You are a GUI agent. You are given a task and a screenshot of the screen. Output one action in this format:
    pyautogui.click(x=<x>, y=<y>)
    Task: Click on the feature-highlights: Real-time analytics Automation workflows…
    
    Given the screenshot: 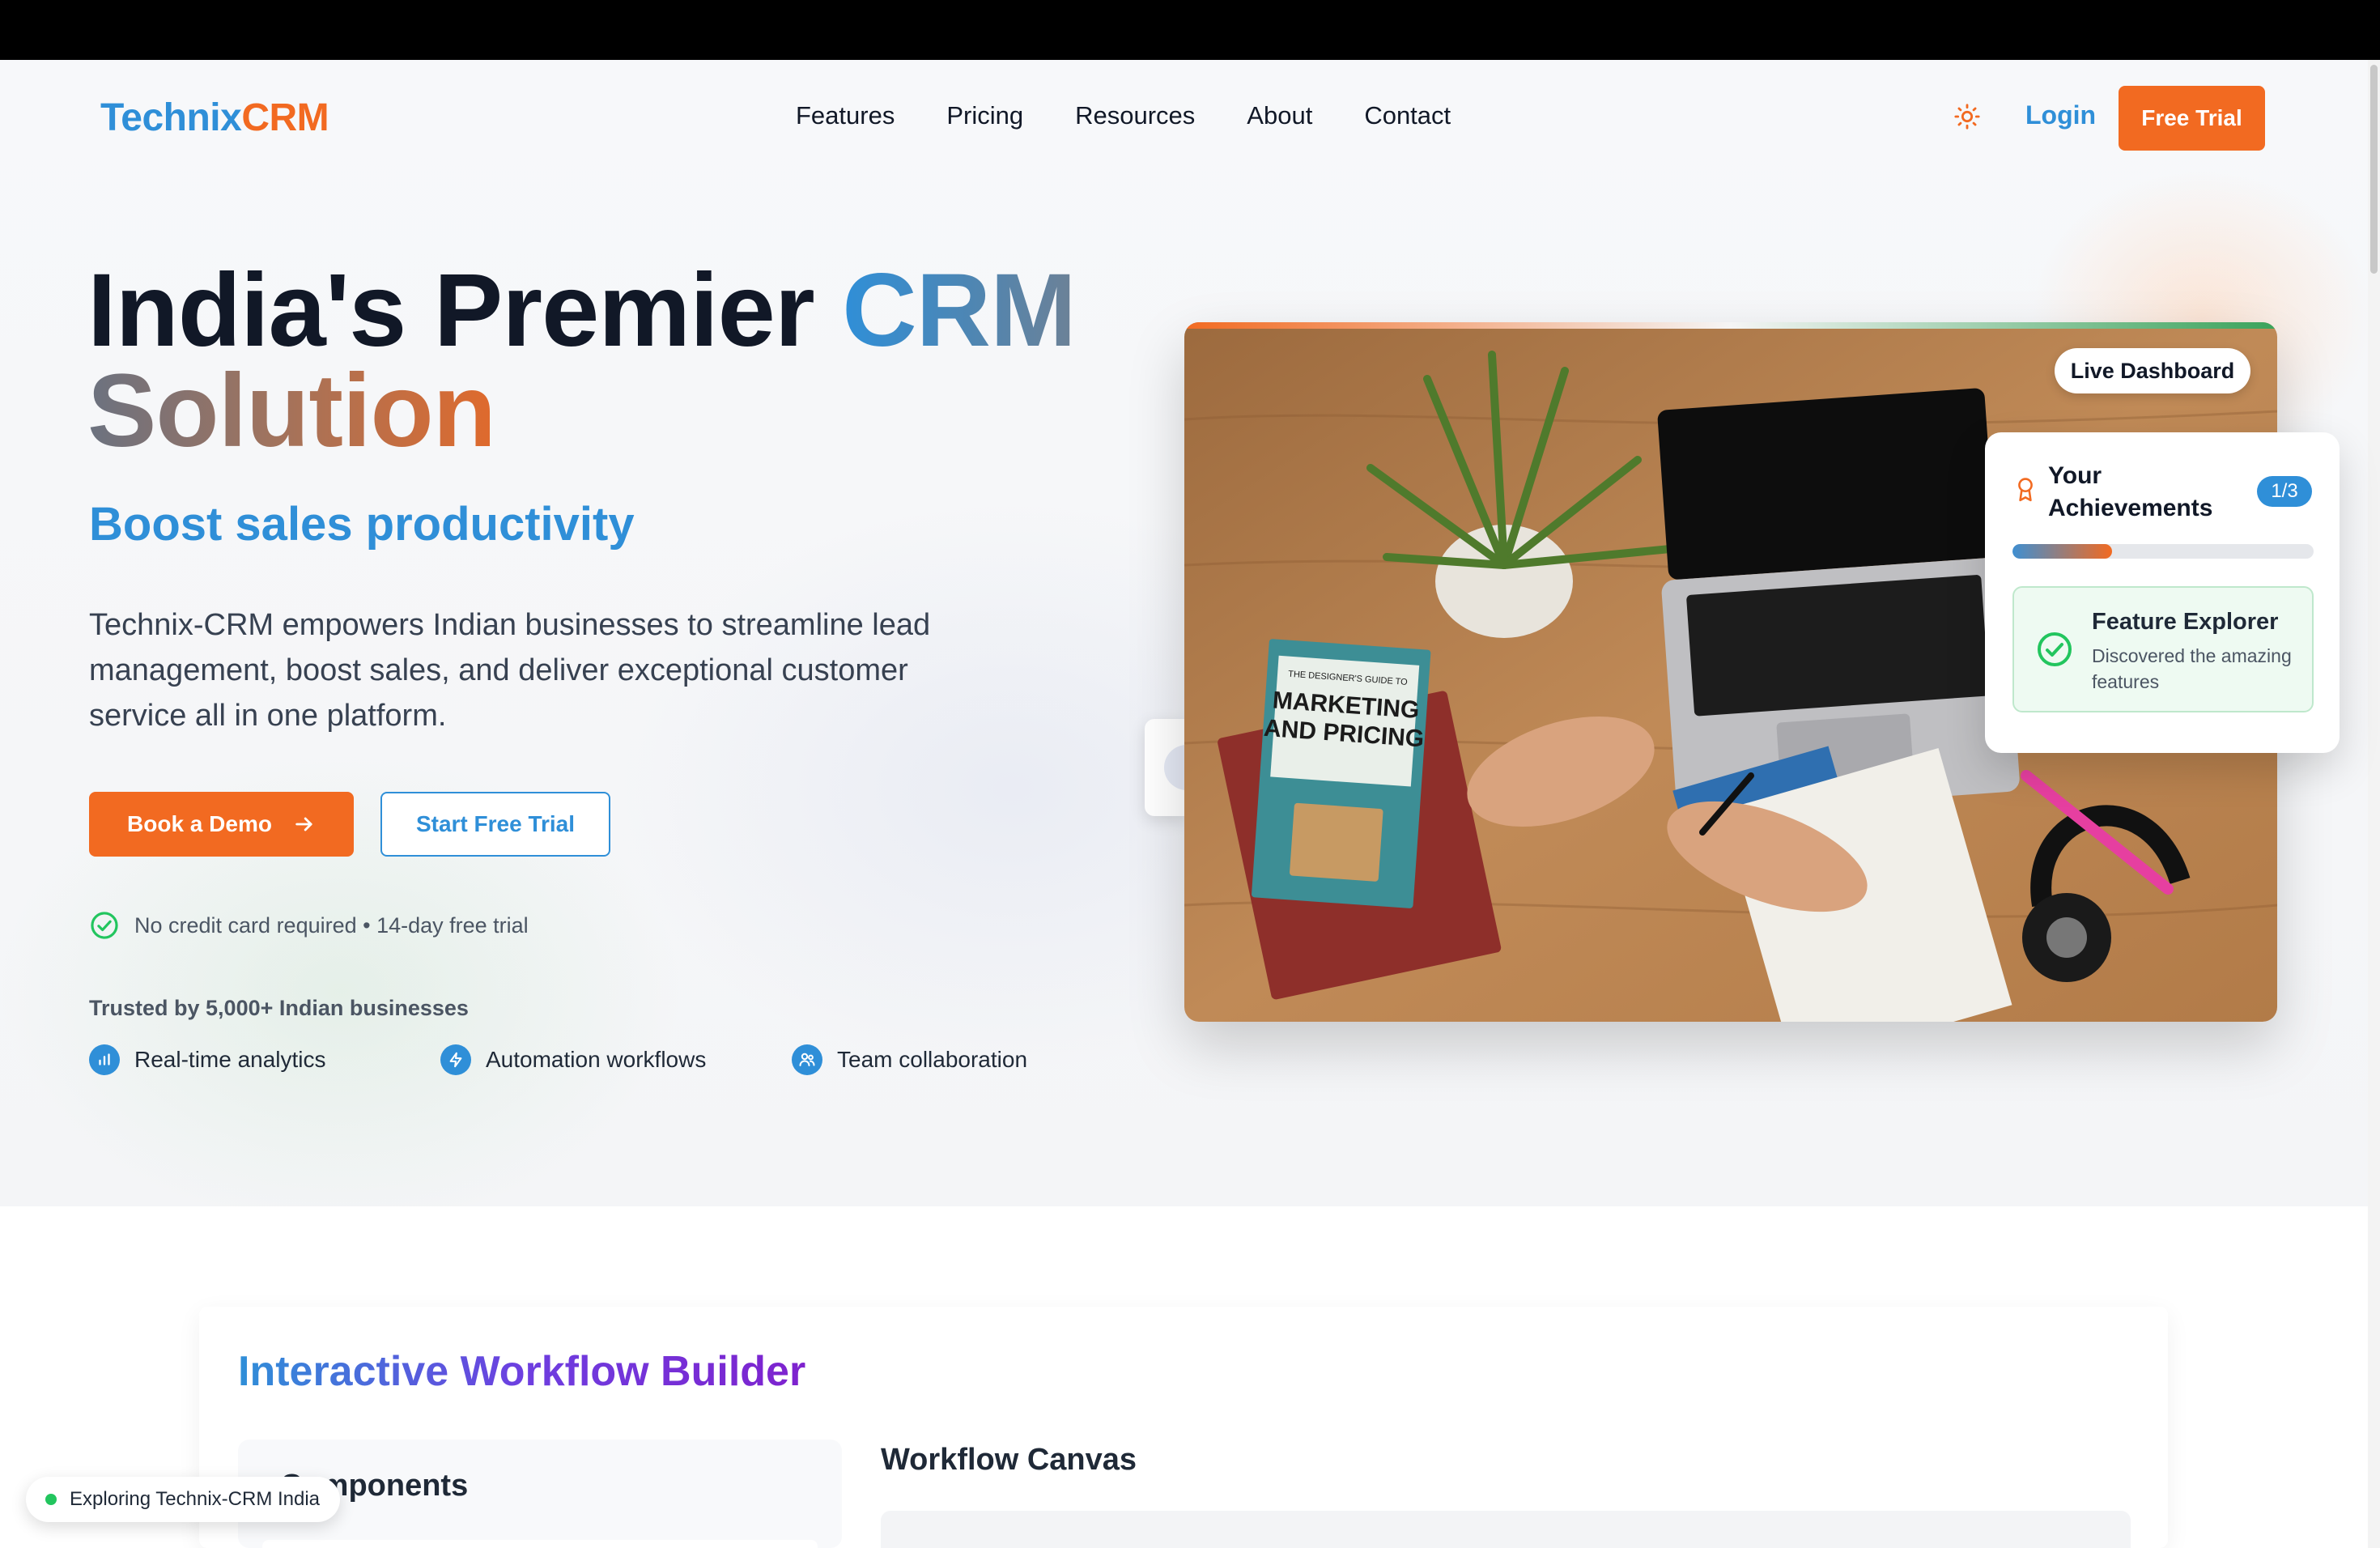 What is the action you would take?
    pyautogui.click(x=615, y=1060)
    